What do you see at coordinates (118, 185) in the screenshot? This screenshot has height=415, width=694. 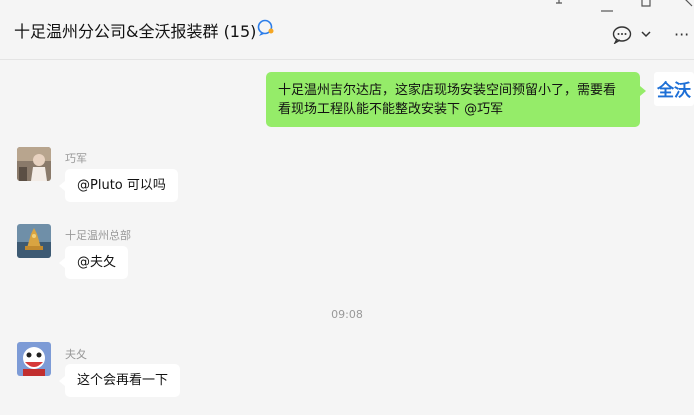 I see `message-bubble: @Pluto 可以吗` at bounding box center [118, 185].